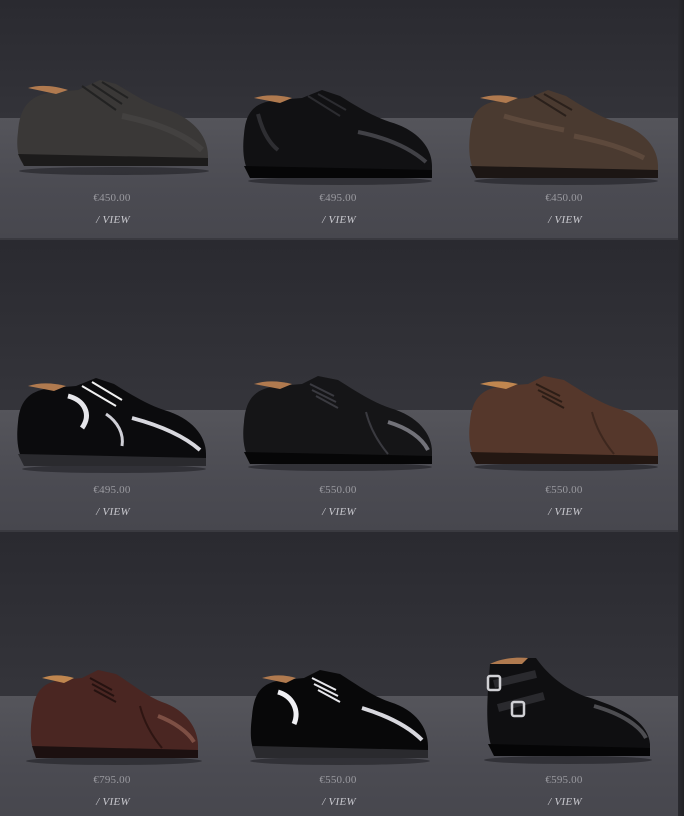 The width and height of the screenshot is (684, 816). I want to click on scrollbar-edge, so click(681, 408).